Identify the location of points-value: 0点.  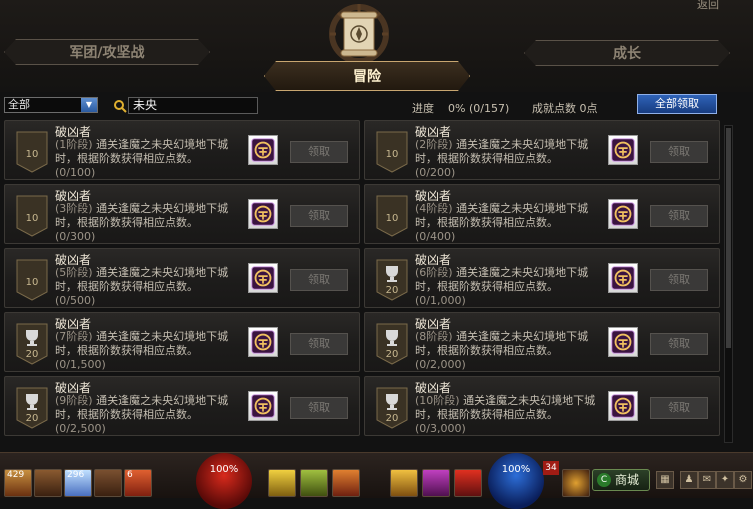
(588, 108).